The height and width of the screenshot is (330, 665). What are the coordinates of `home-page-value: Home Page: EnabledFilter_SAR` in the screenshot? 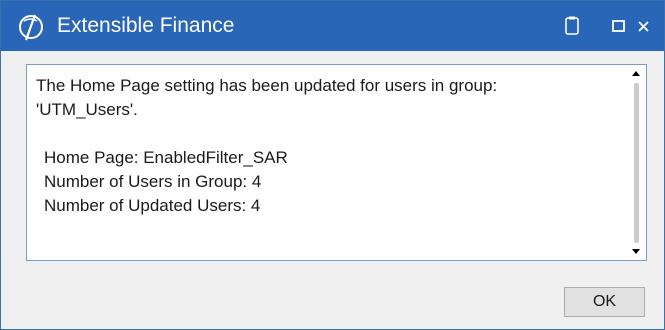 It's located at (166, 157).